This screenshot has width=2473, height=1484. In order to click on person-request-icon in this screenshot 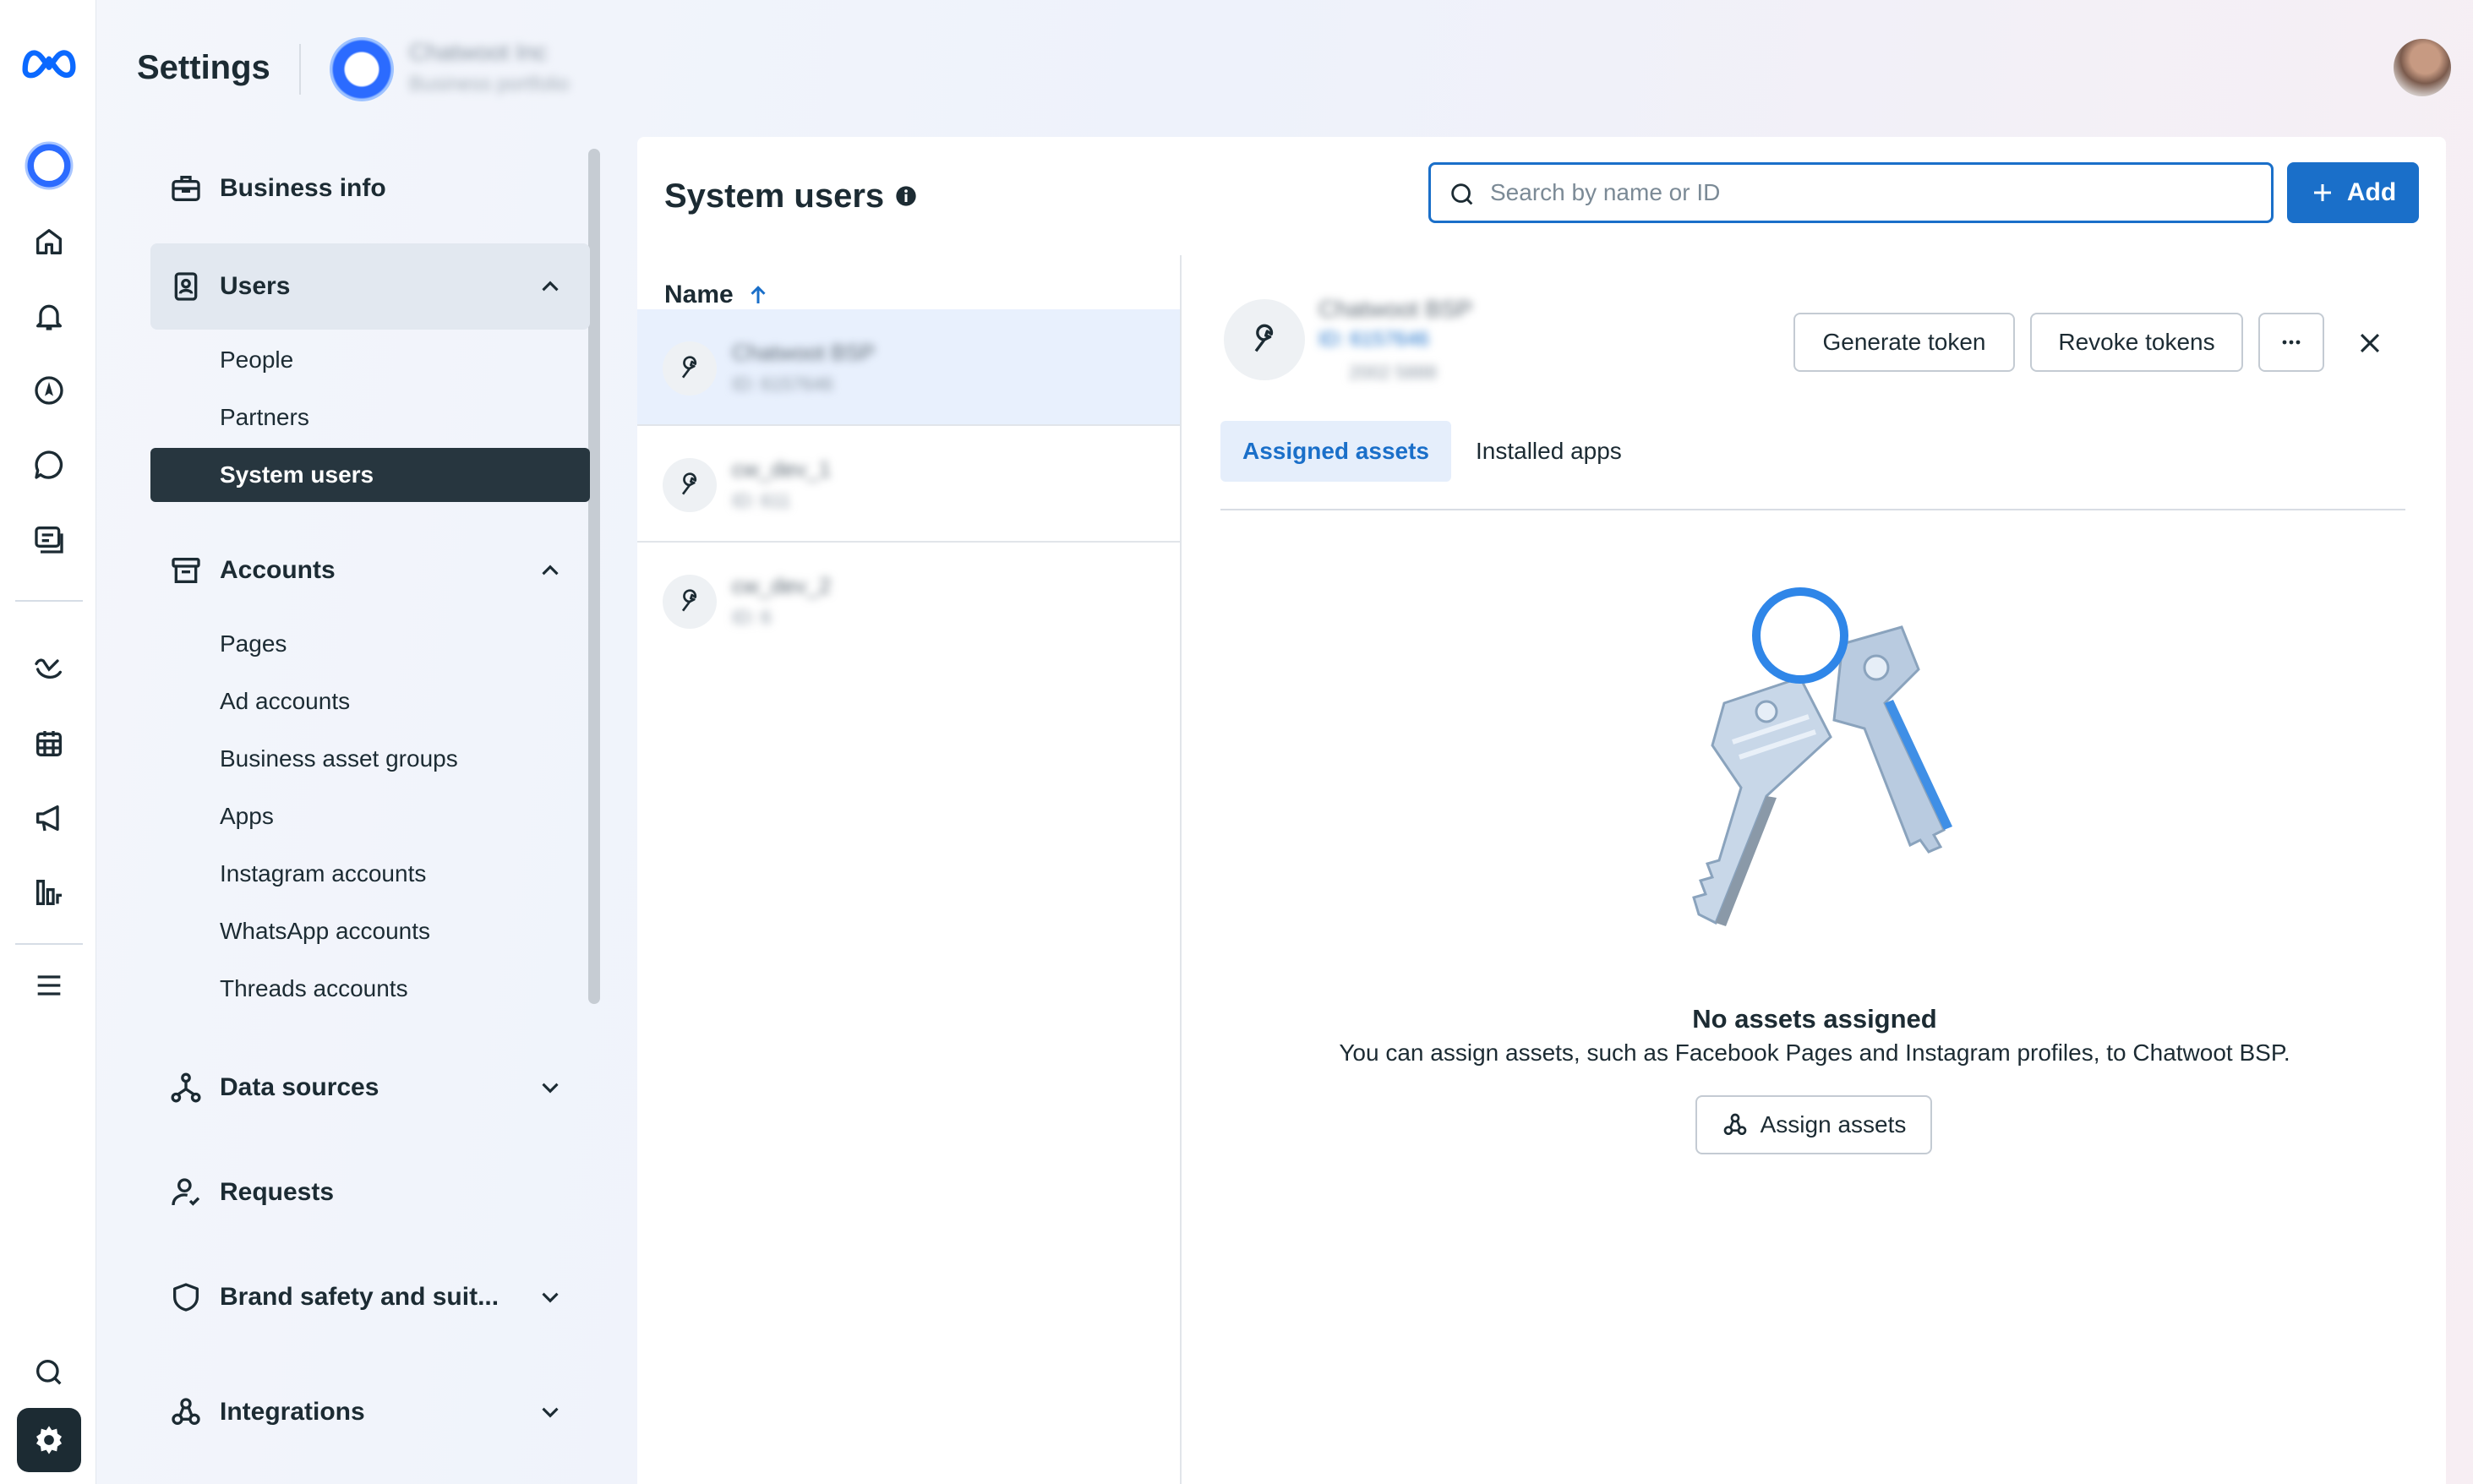, I will do `click(186, 1192)`.